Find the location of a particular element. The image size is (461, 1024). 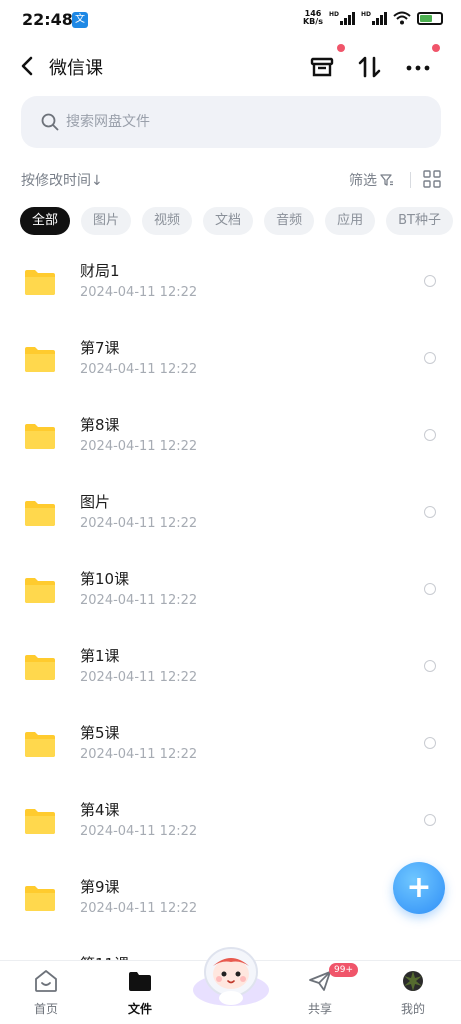

battery-icon is located at coordinates (430, 18).